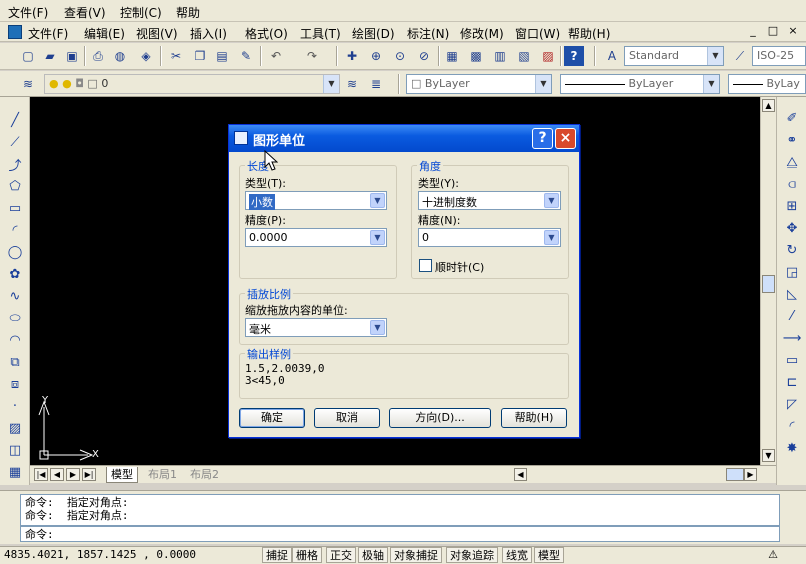 The height and width of the screenshot is (564, 806). I want to click on new-icon: ▢, so click(28, 56).